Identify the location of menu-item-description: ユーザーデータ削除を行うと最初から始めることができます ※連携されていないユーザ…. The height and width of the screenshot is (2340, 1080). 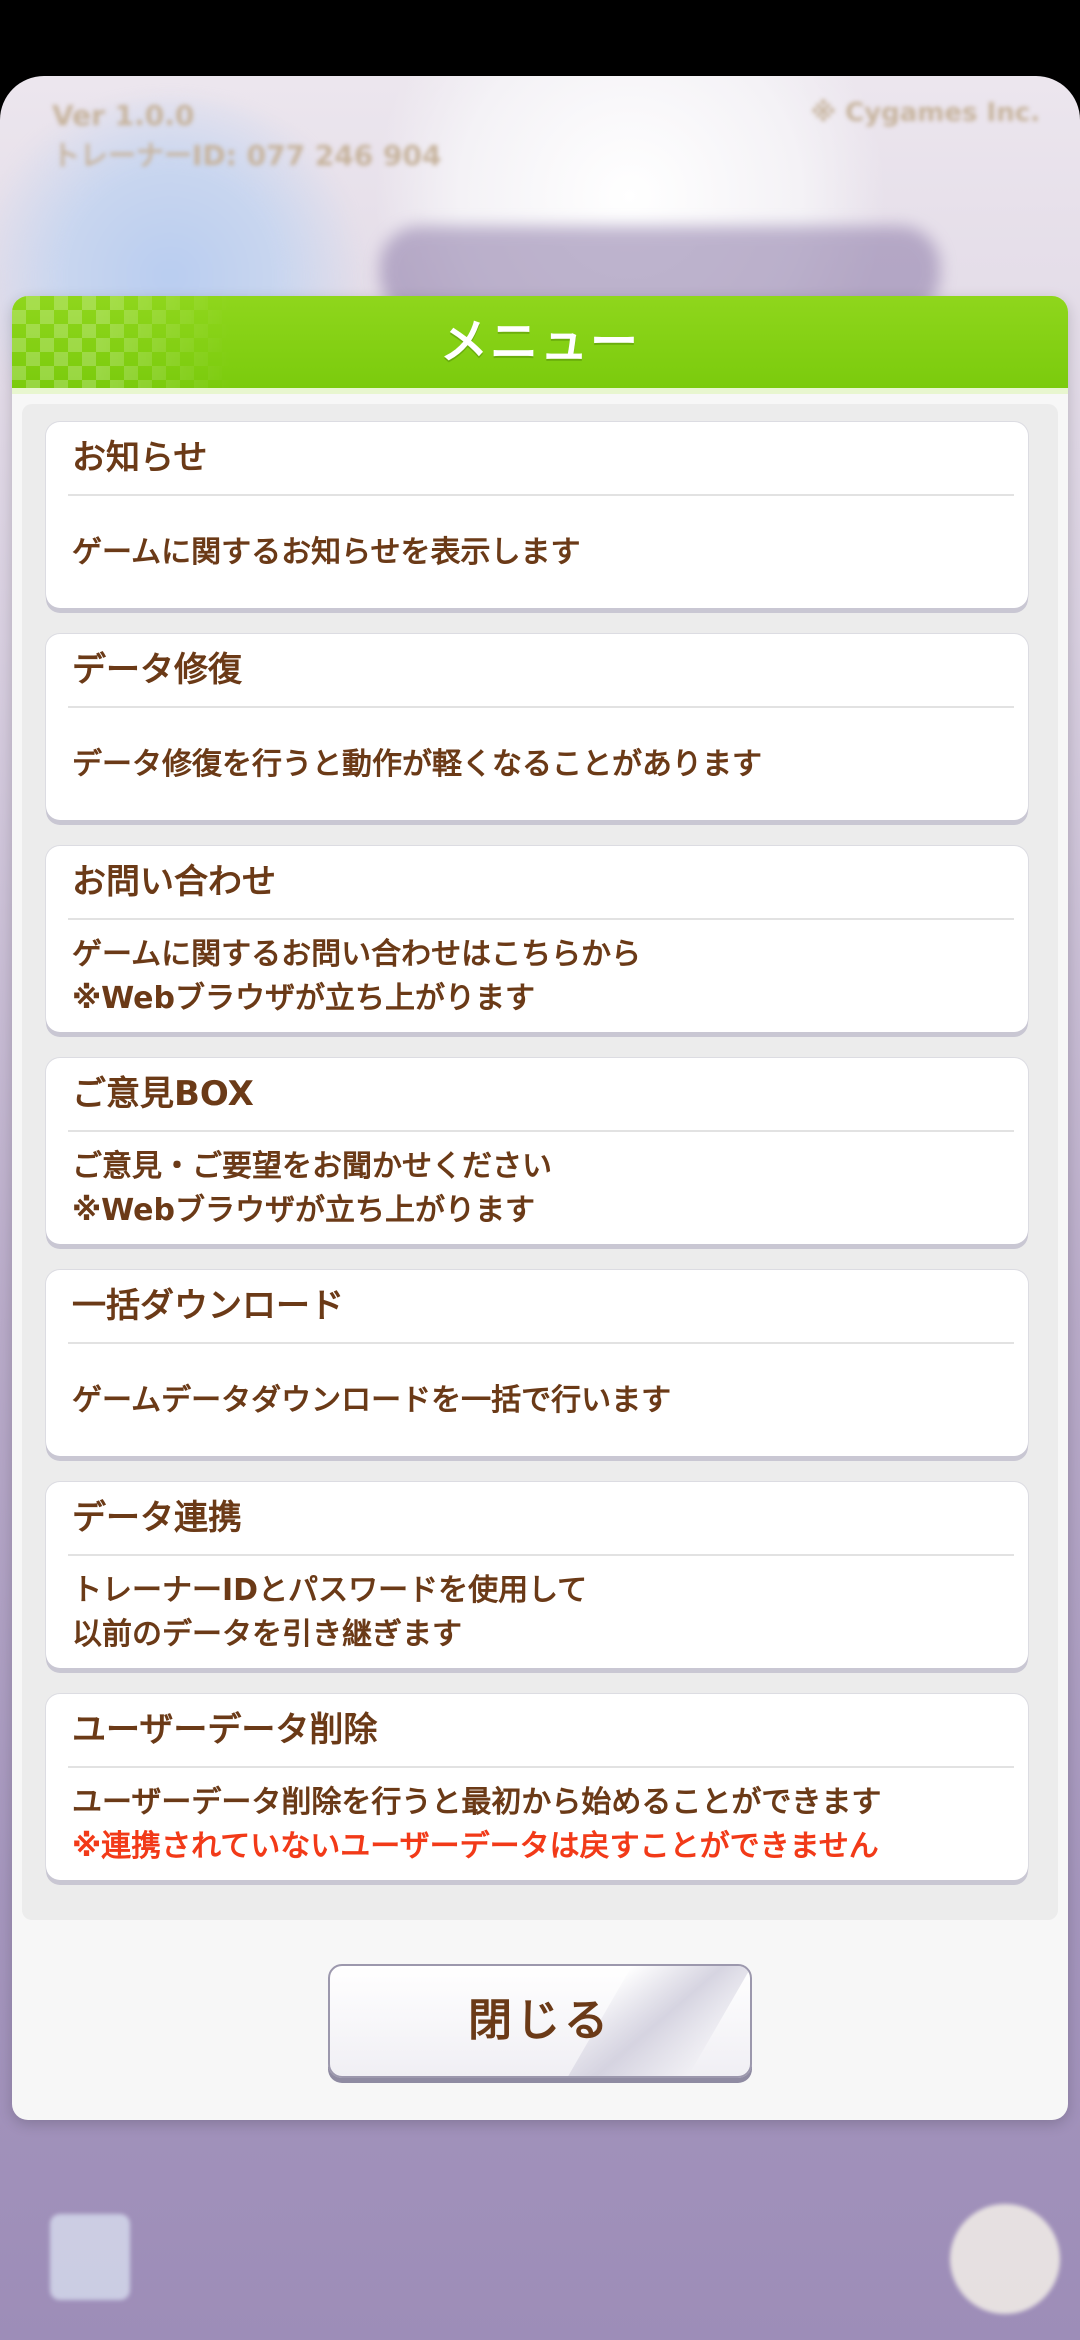
(540, 1825).